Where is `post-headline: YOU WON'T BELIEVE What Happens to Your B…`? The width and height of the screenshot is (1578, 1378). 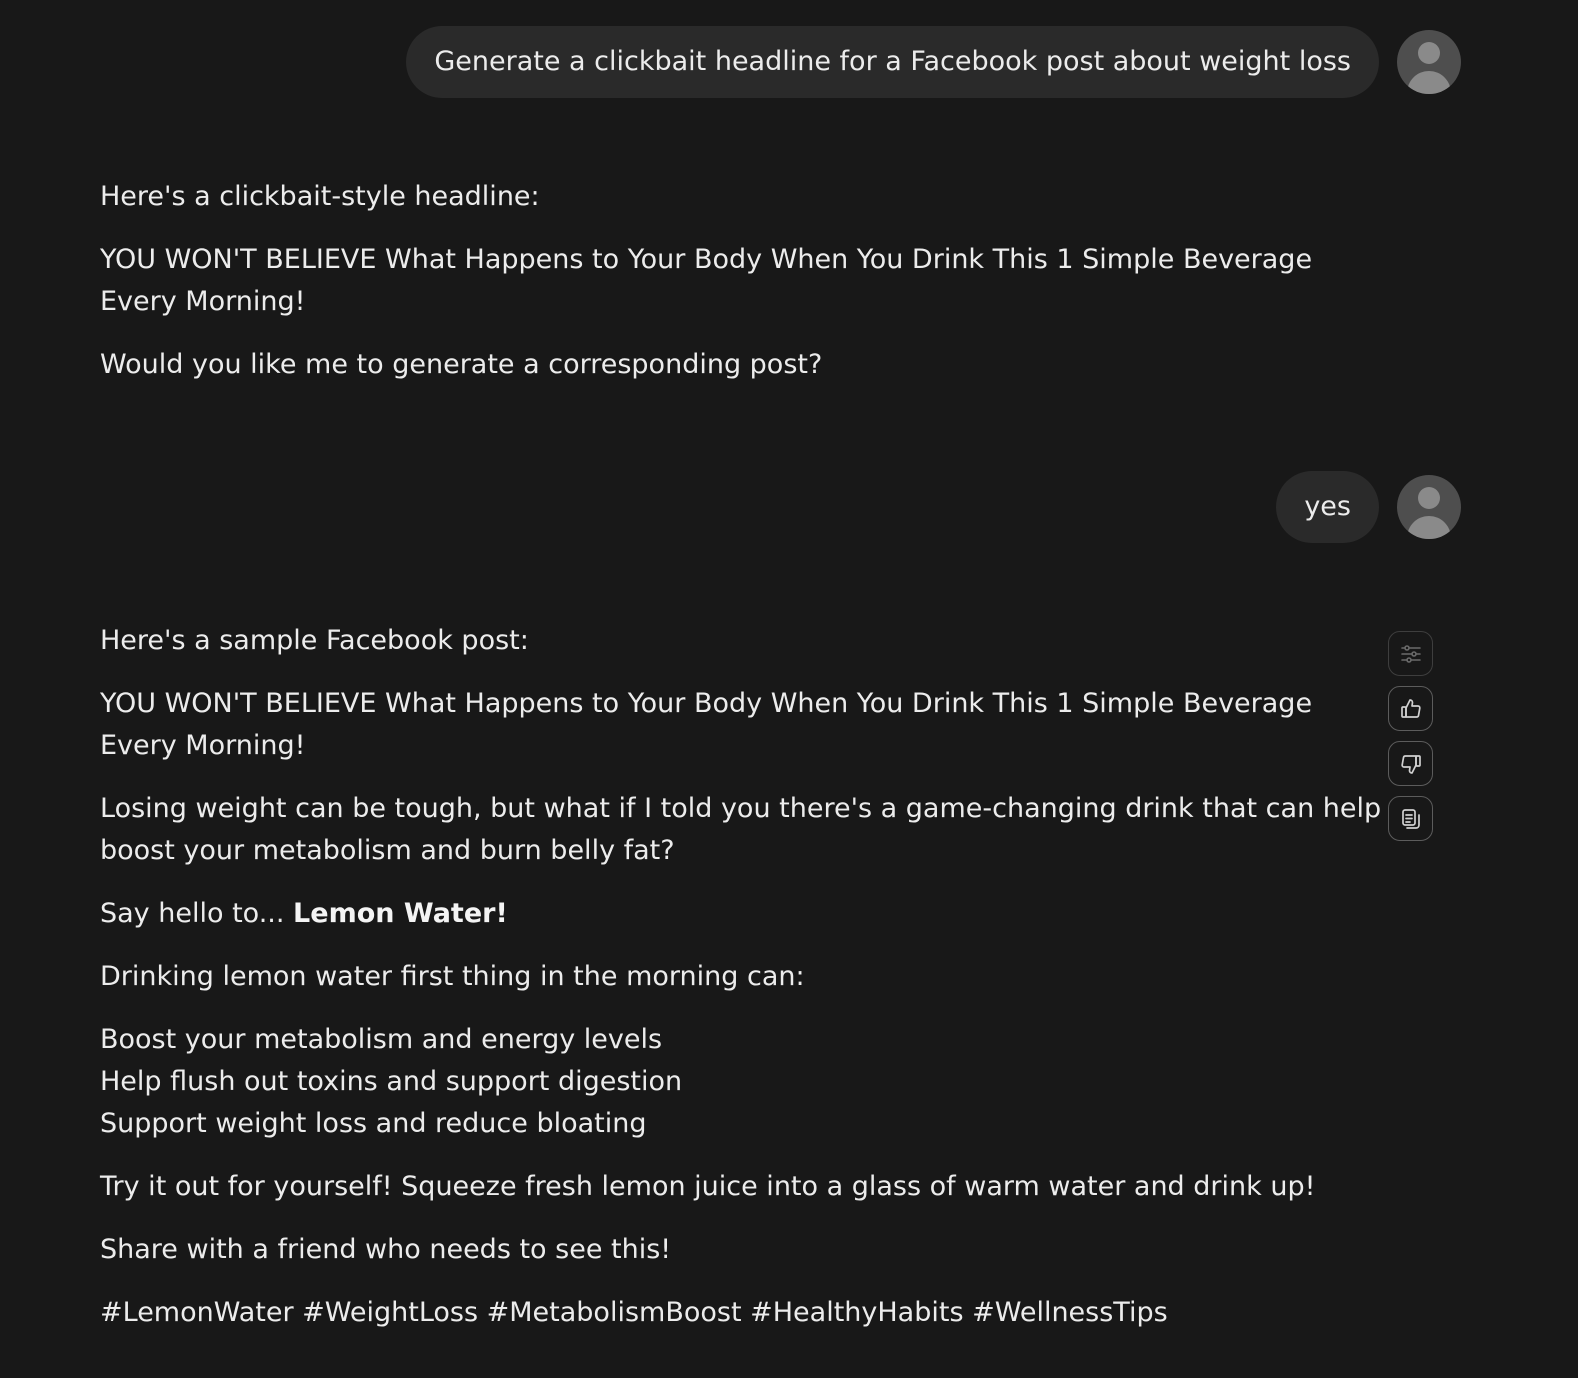 post-headline: YOU WON'T BELIEVE What Happens to Your B… is located at coordinates (706, 724).